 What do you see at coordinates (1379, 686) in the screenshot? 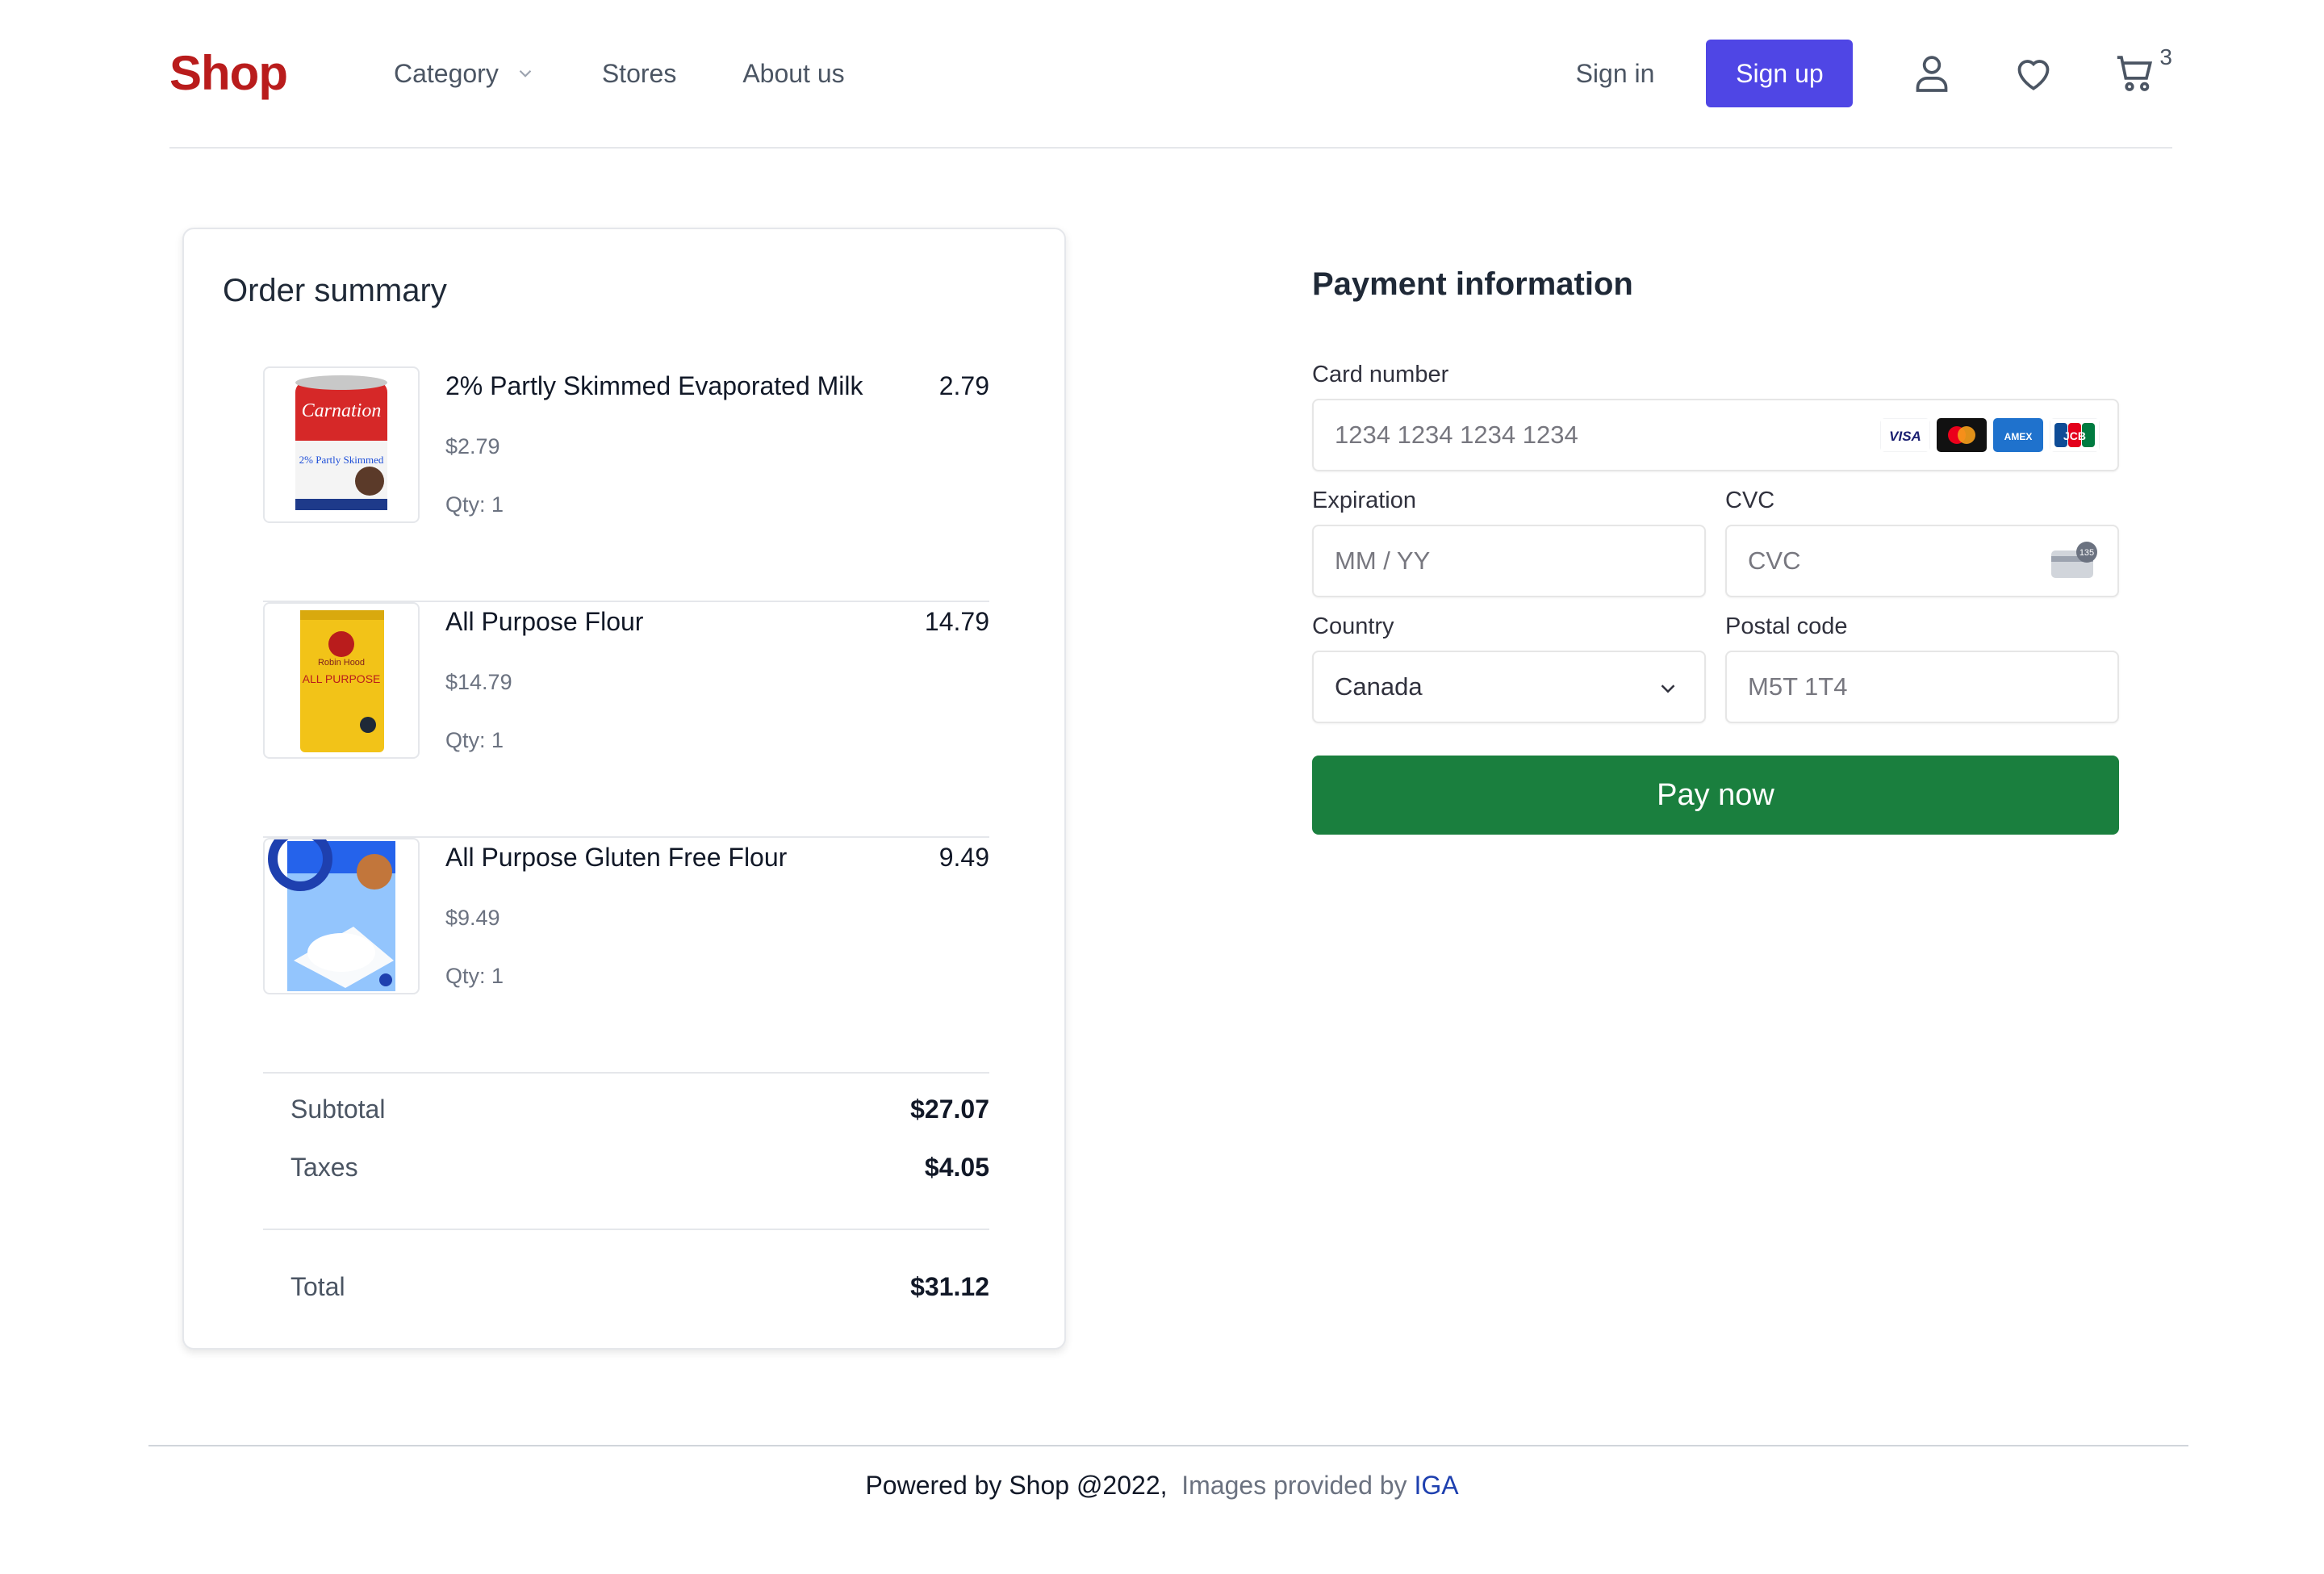
I see `country-value: Canada` at bounding box center [1379, 686].